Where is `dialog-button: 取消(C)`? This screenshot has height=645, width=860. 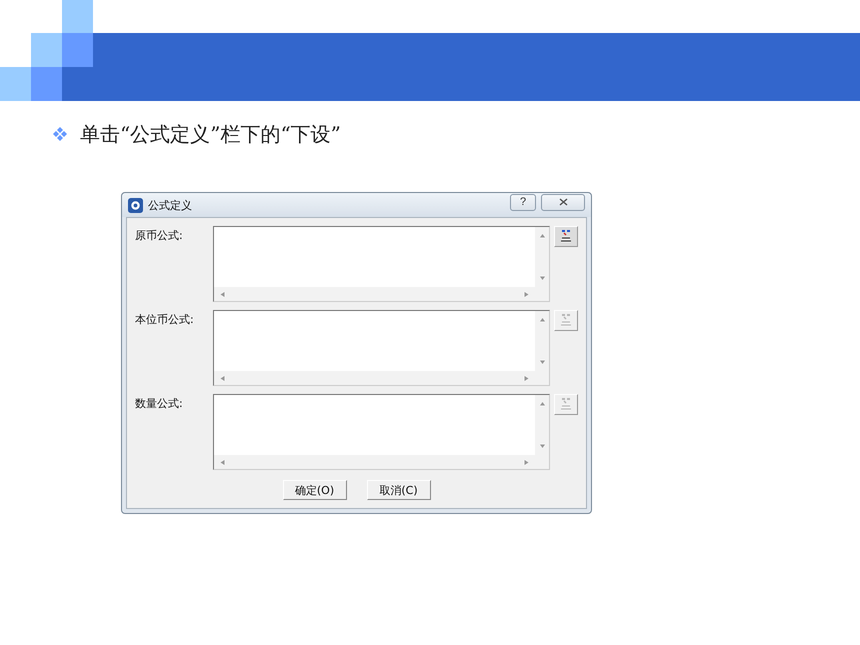
dialog-button: 取消(C) is located at coordinates (398, 490).